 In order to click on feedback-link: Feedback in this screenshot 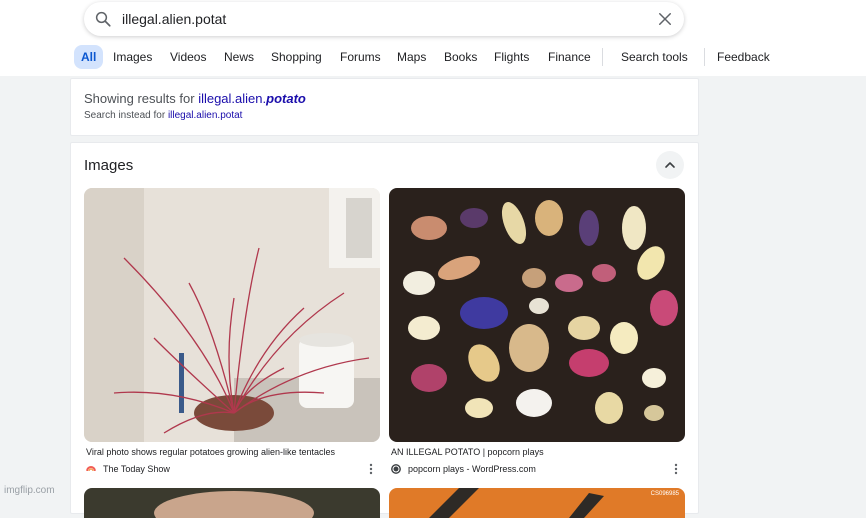, I will do `click(743, 57)`.